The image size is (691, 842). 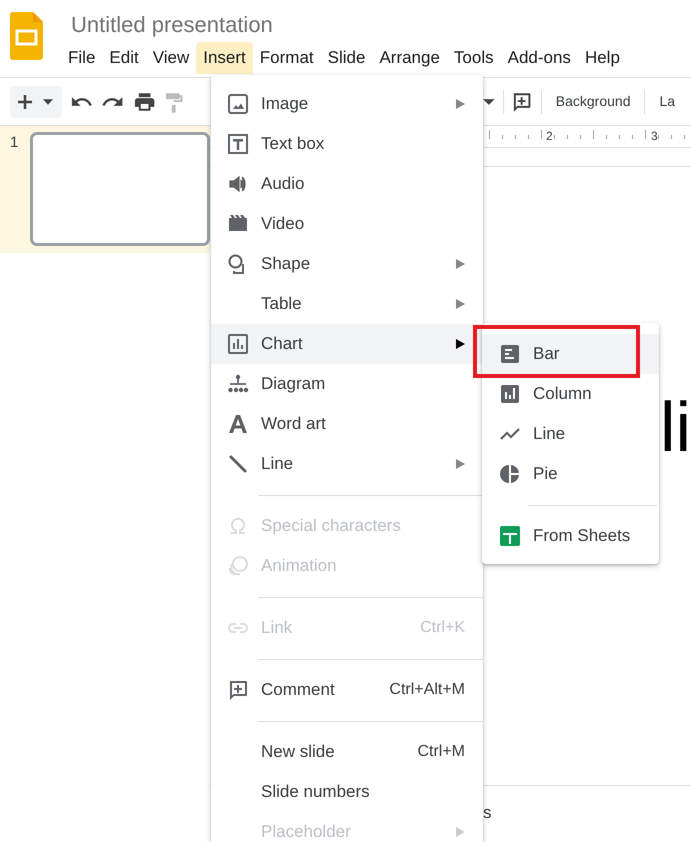 What do you see at coordinates (347, 690) in the screenshot?
I see `menu-item: Comment Ctrl+Alt+M` at bounding box center [347, 690].